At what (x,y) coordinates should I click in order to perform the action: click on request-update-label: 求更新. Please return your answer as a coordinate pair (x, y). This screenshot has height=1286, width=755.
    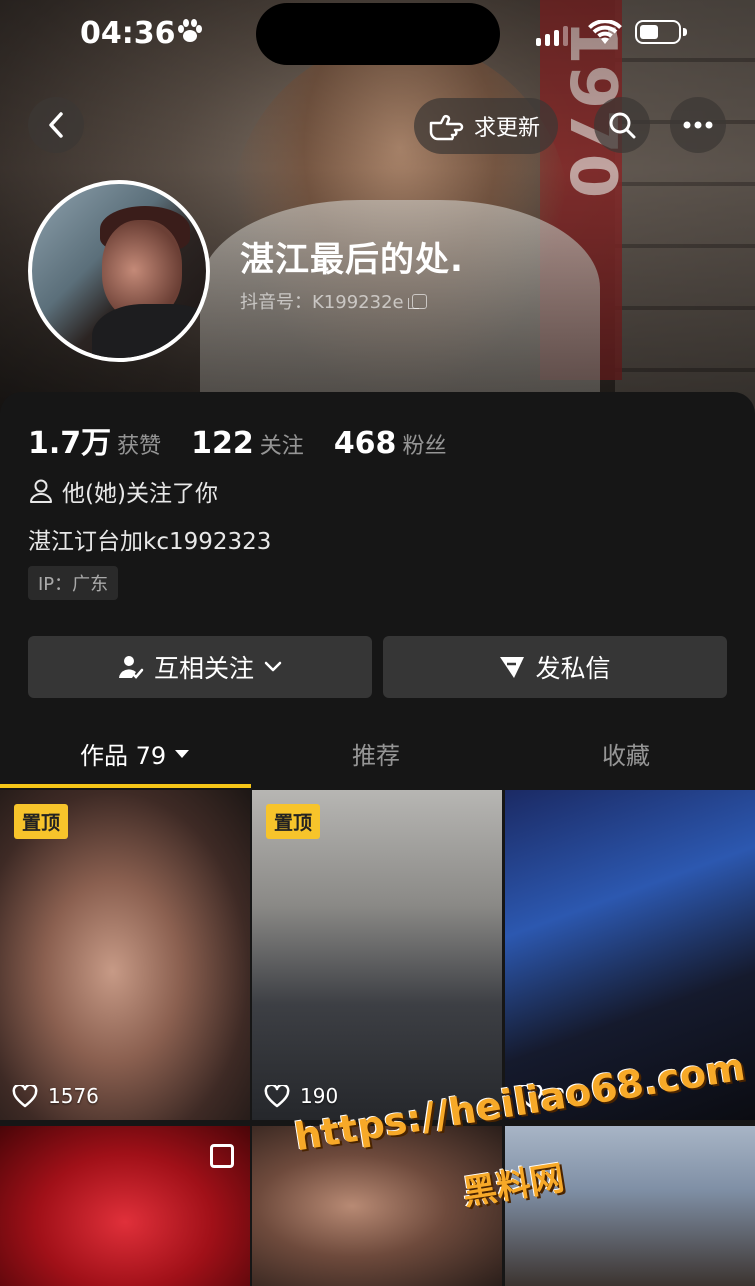
    Looking at the image, I should click on (507, 128).